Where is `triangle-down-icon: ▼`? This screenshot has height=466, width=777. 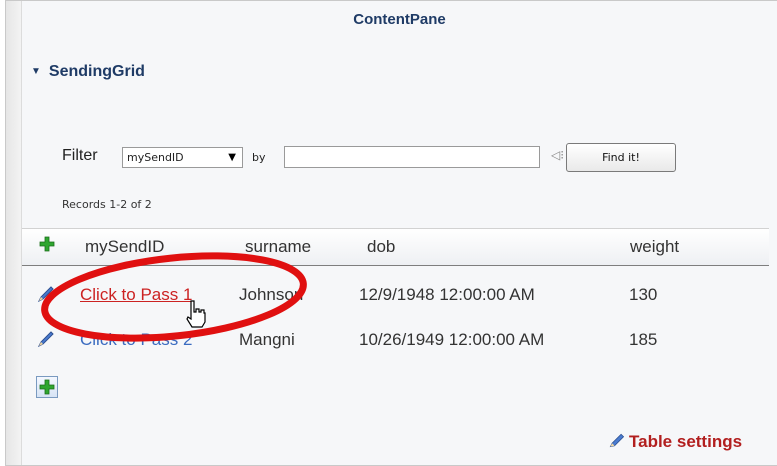
triangle-down-icon: ▼ is located at coordinates (36, 71).